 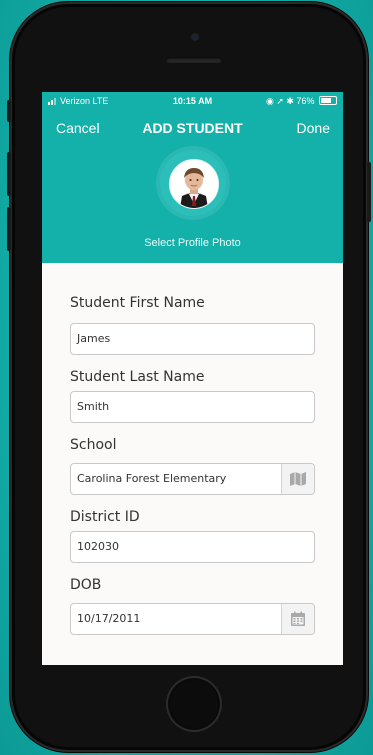 I want to click on last-name-value: Smith, so click(x=93, y=406).